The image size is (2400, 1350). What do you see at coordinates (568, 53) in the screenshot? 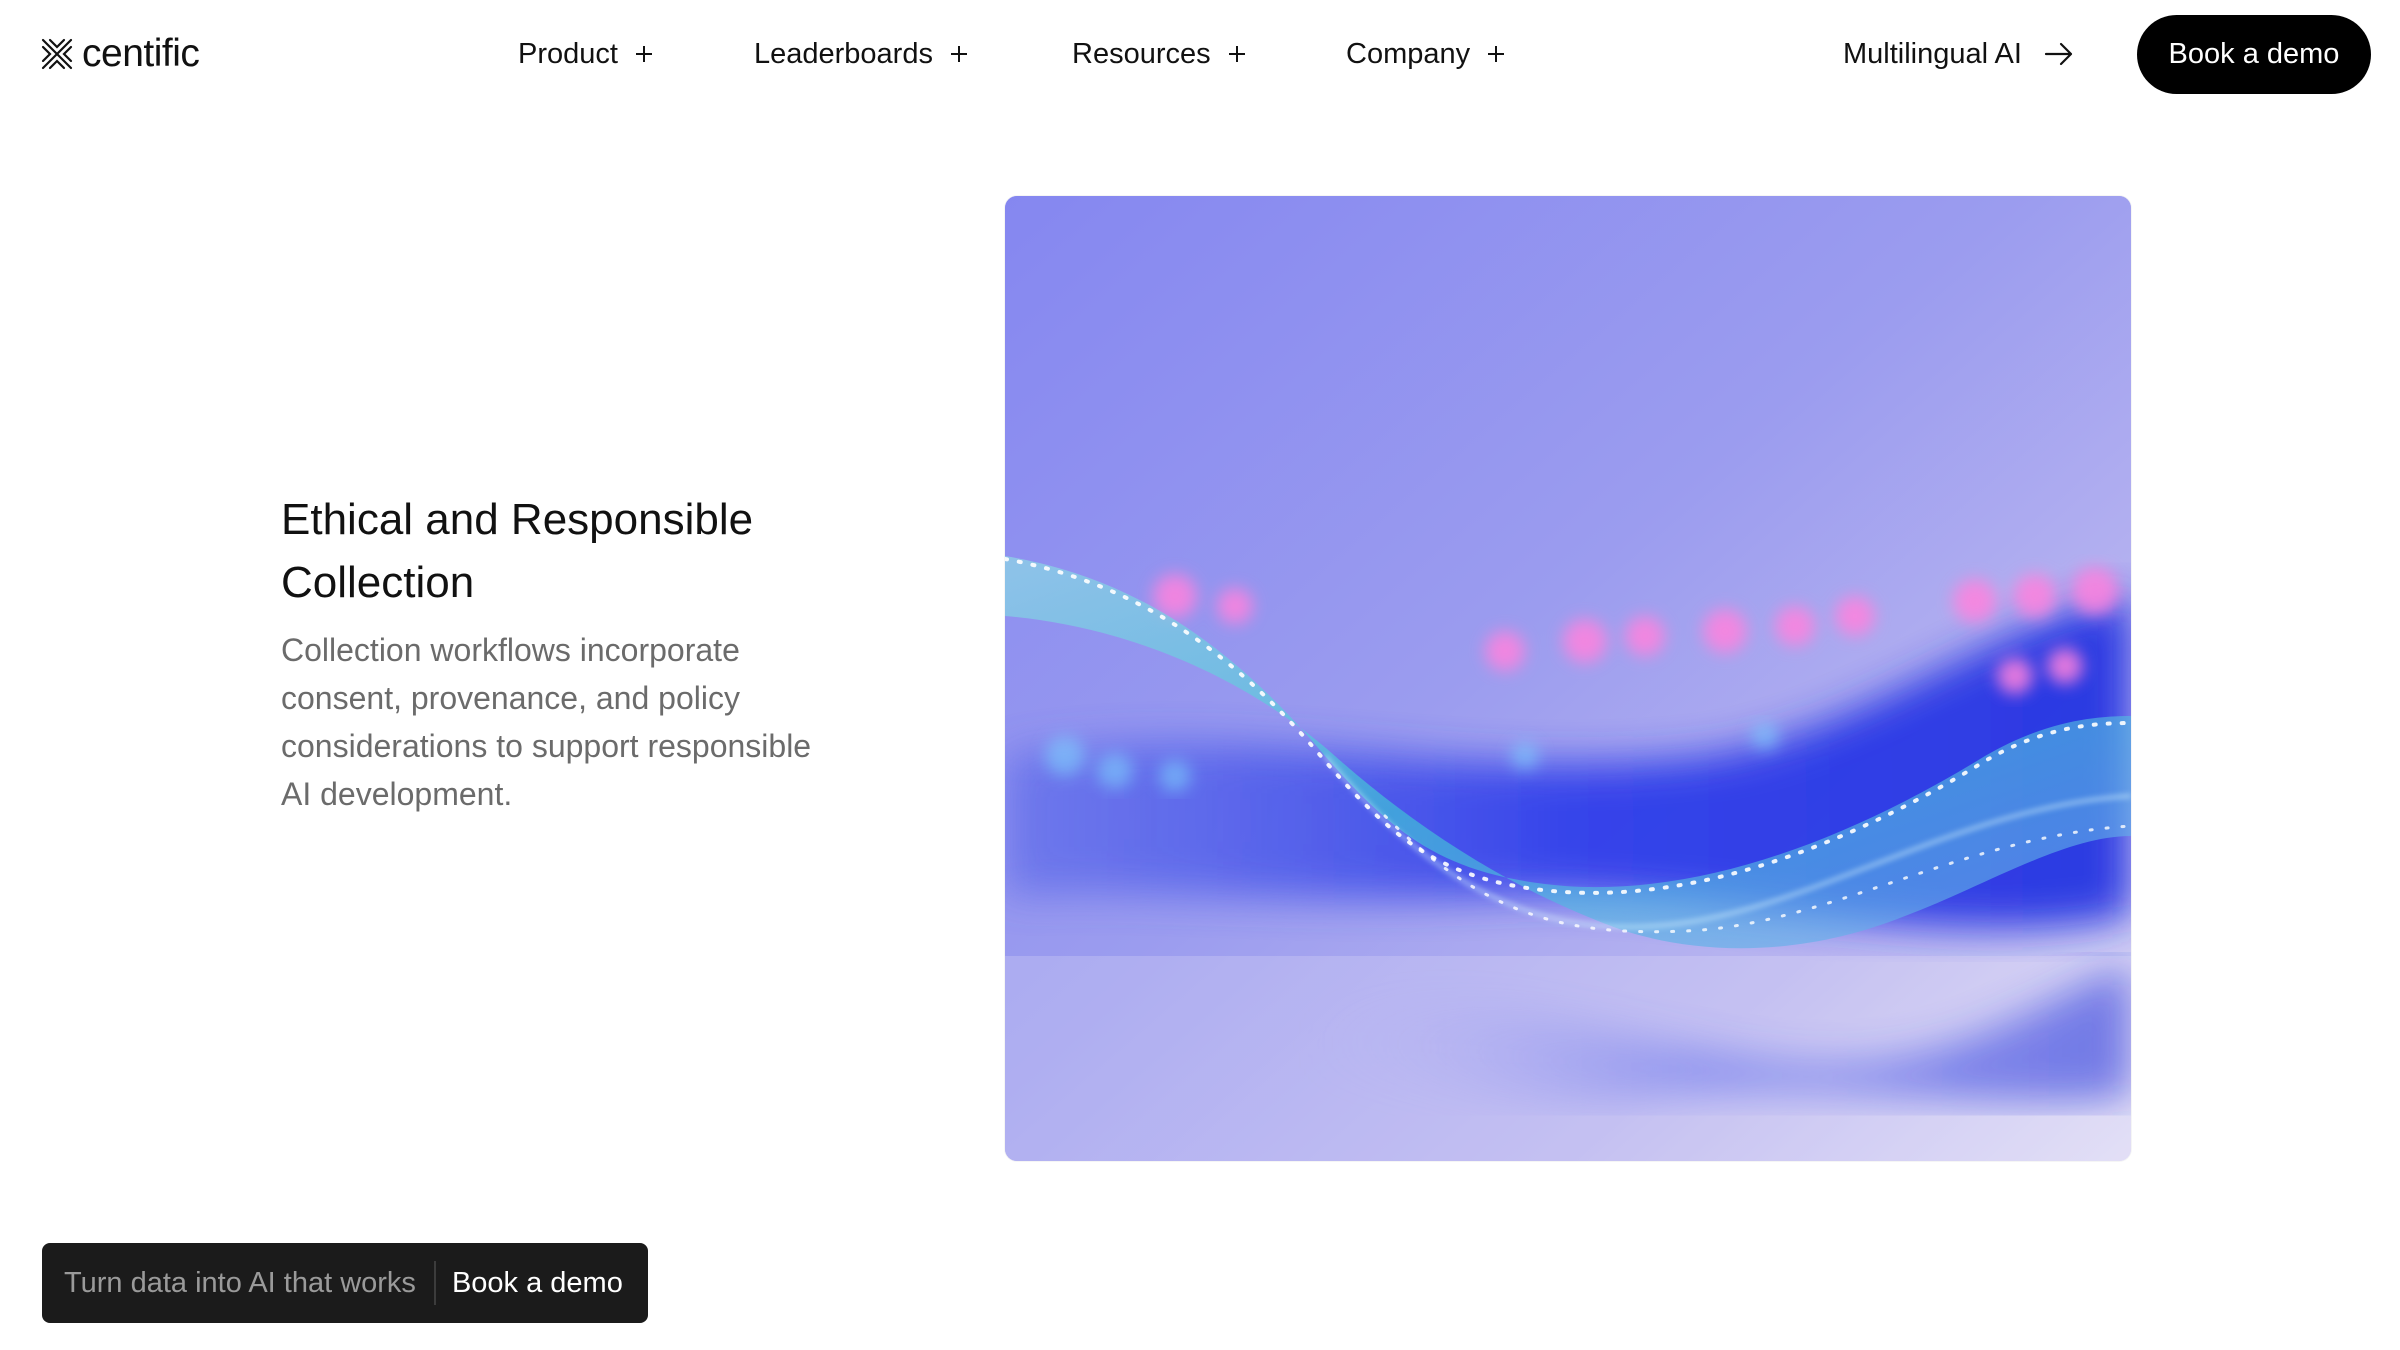
I see `nav-item-label: Product` at bounding box center [568, 53].